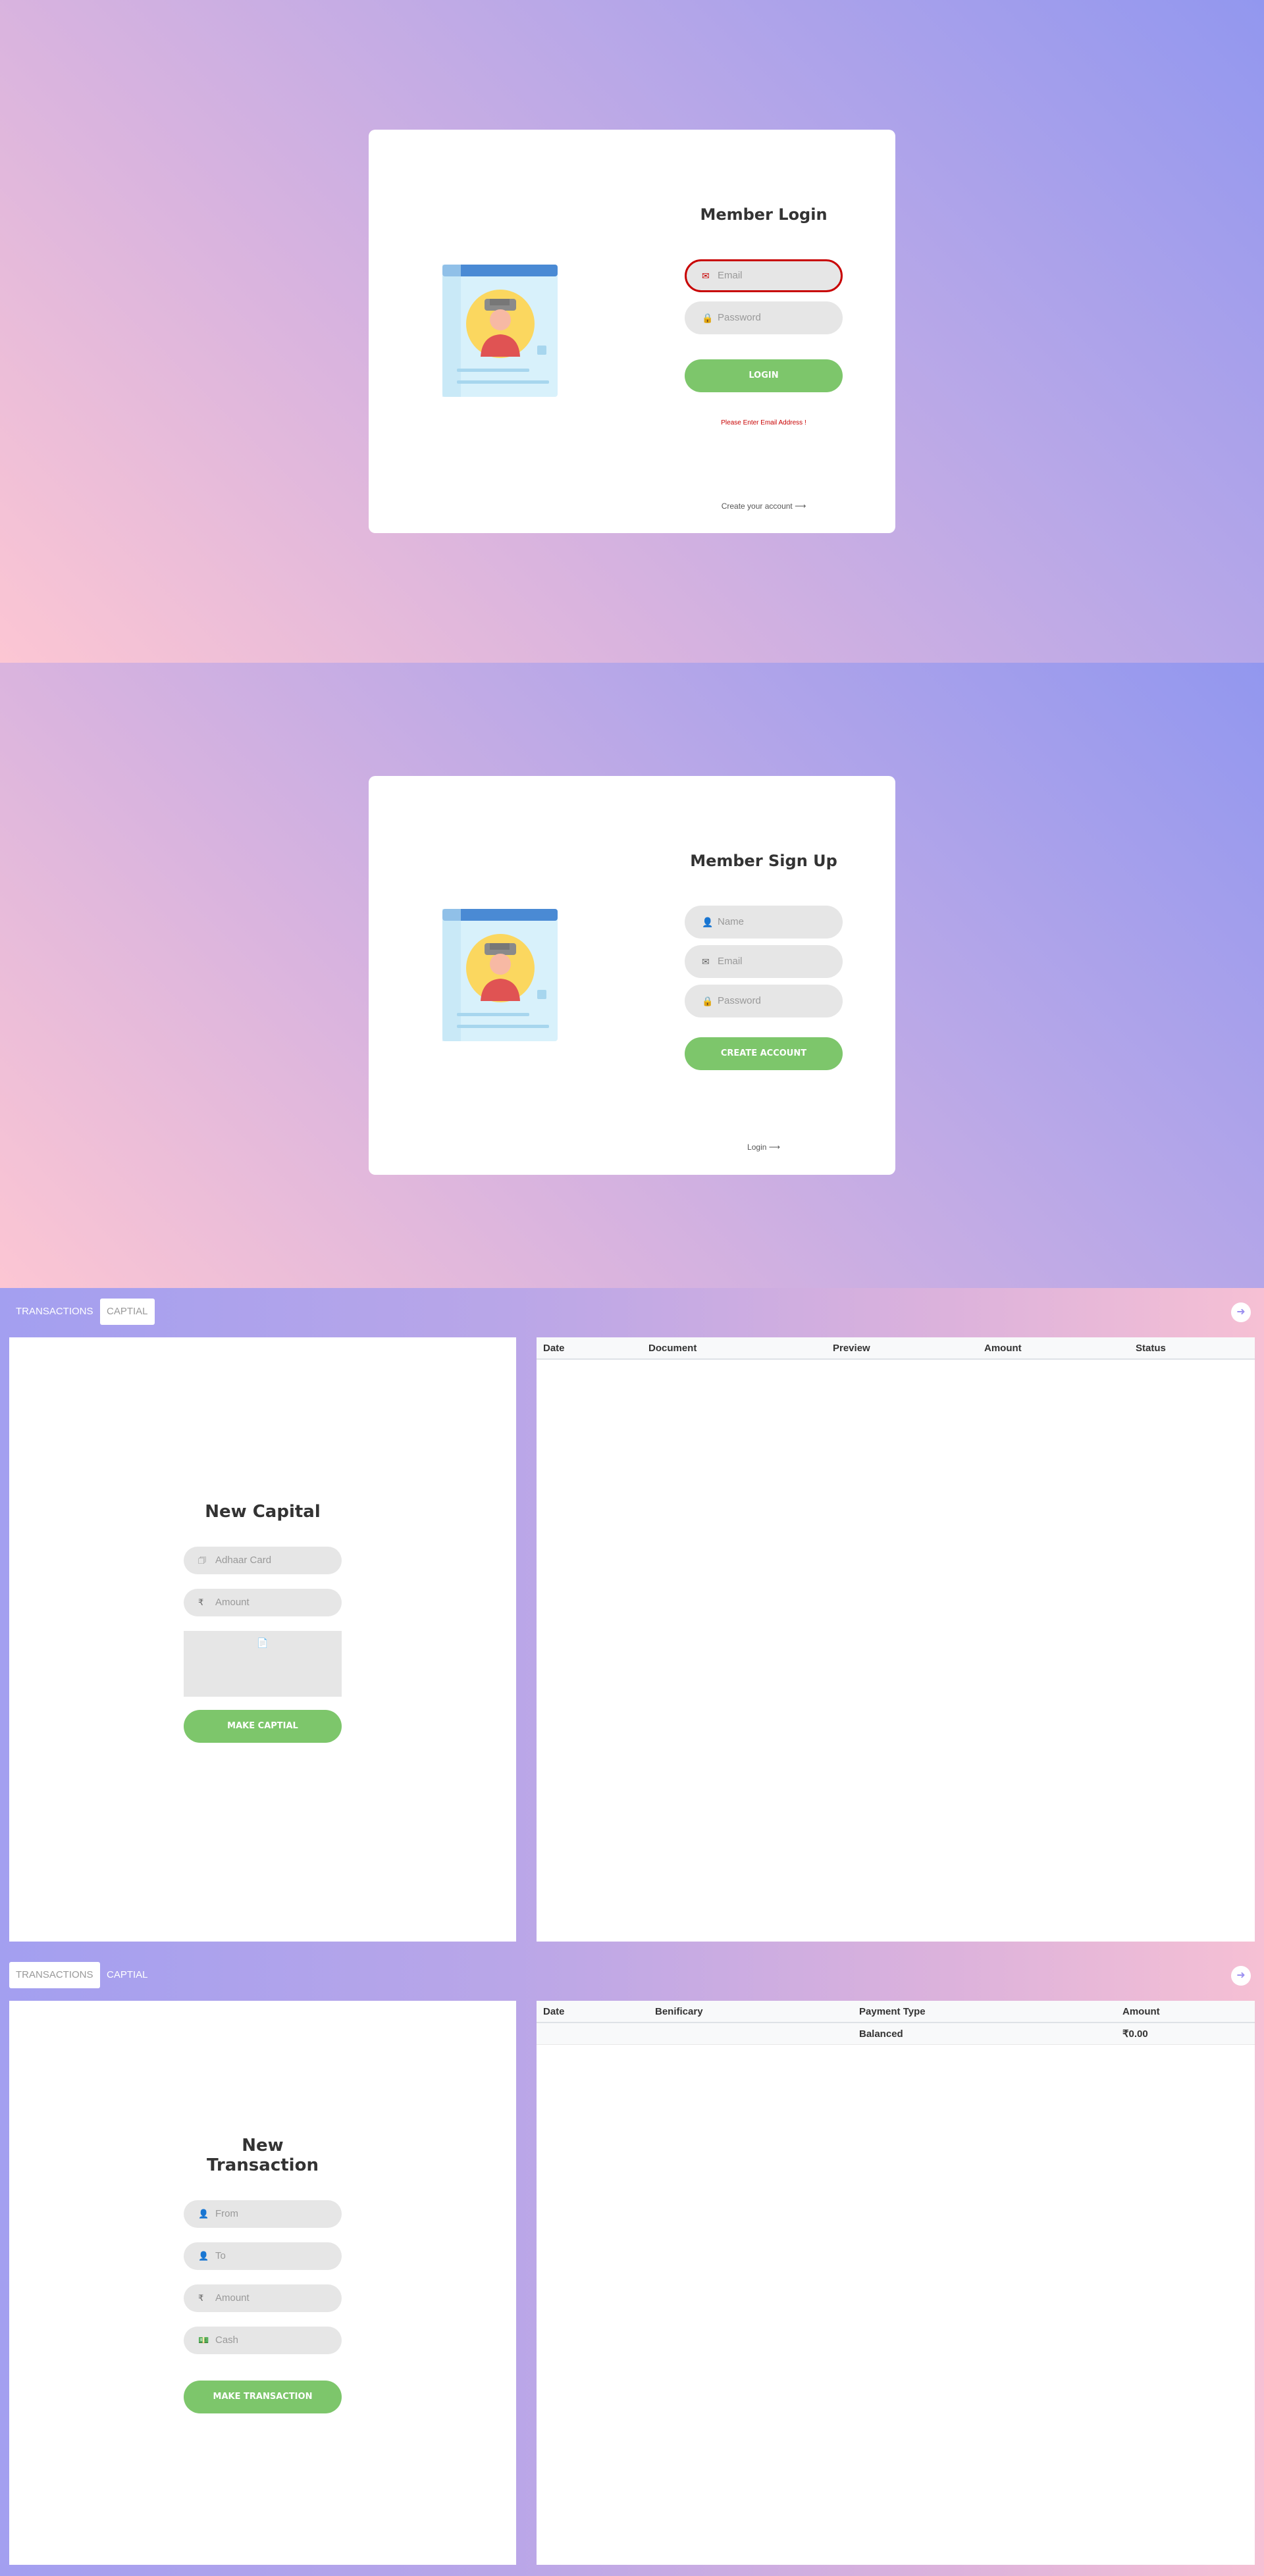 The width and height of the screenshot is (1264, 2576). I want to click on column-header: Status, so click(1192, 1348).